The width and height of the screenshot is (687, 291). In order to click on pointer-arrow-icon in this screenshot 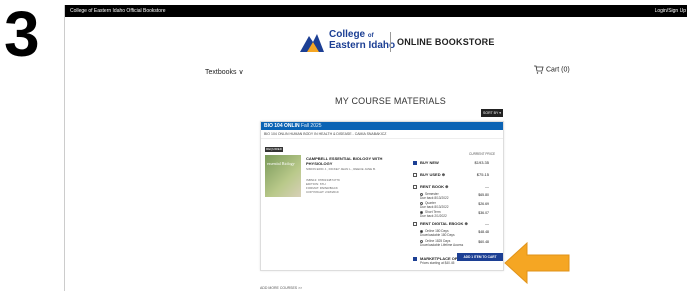, I will do `click(537, 263)`.